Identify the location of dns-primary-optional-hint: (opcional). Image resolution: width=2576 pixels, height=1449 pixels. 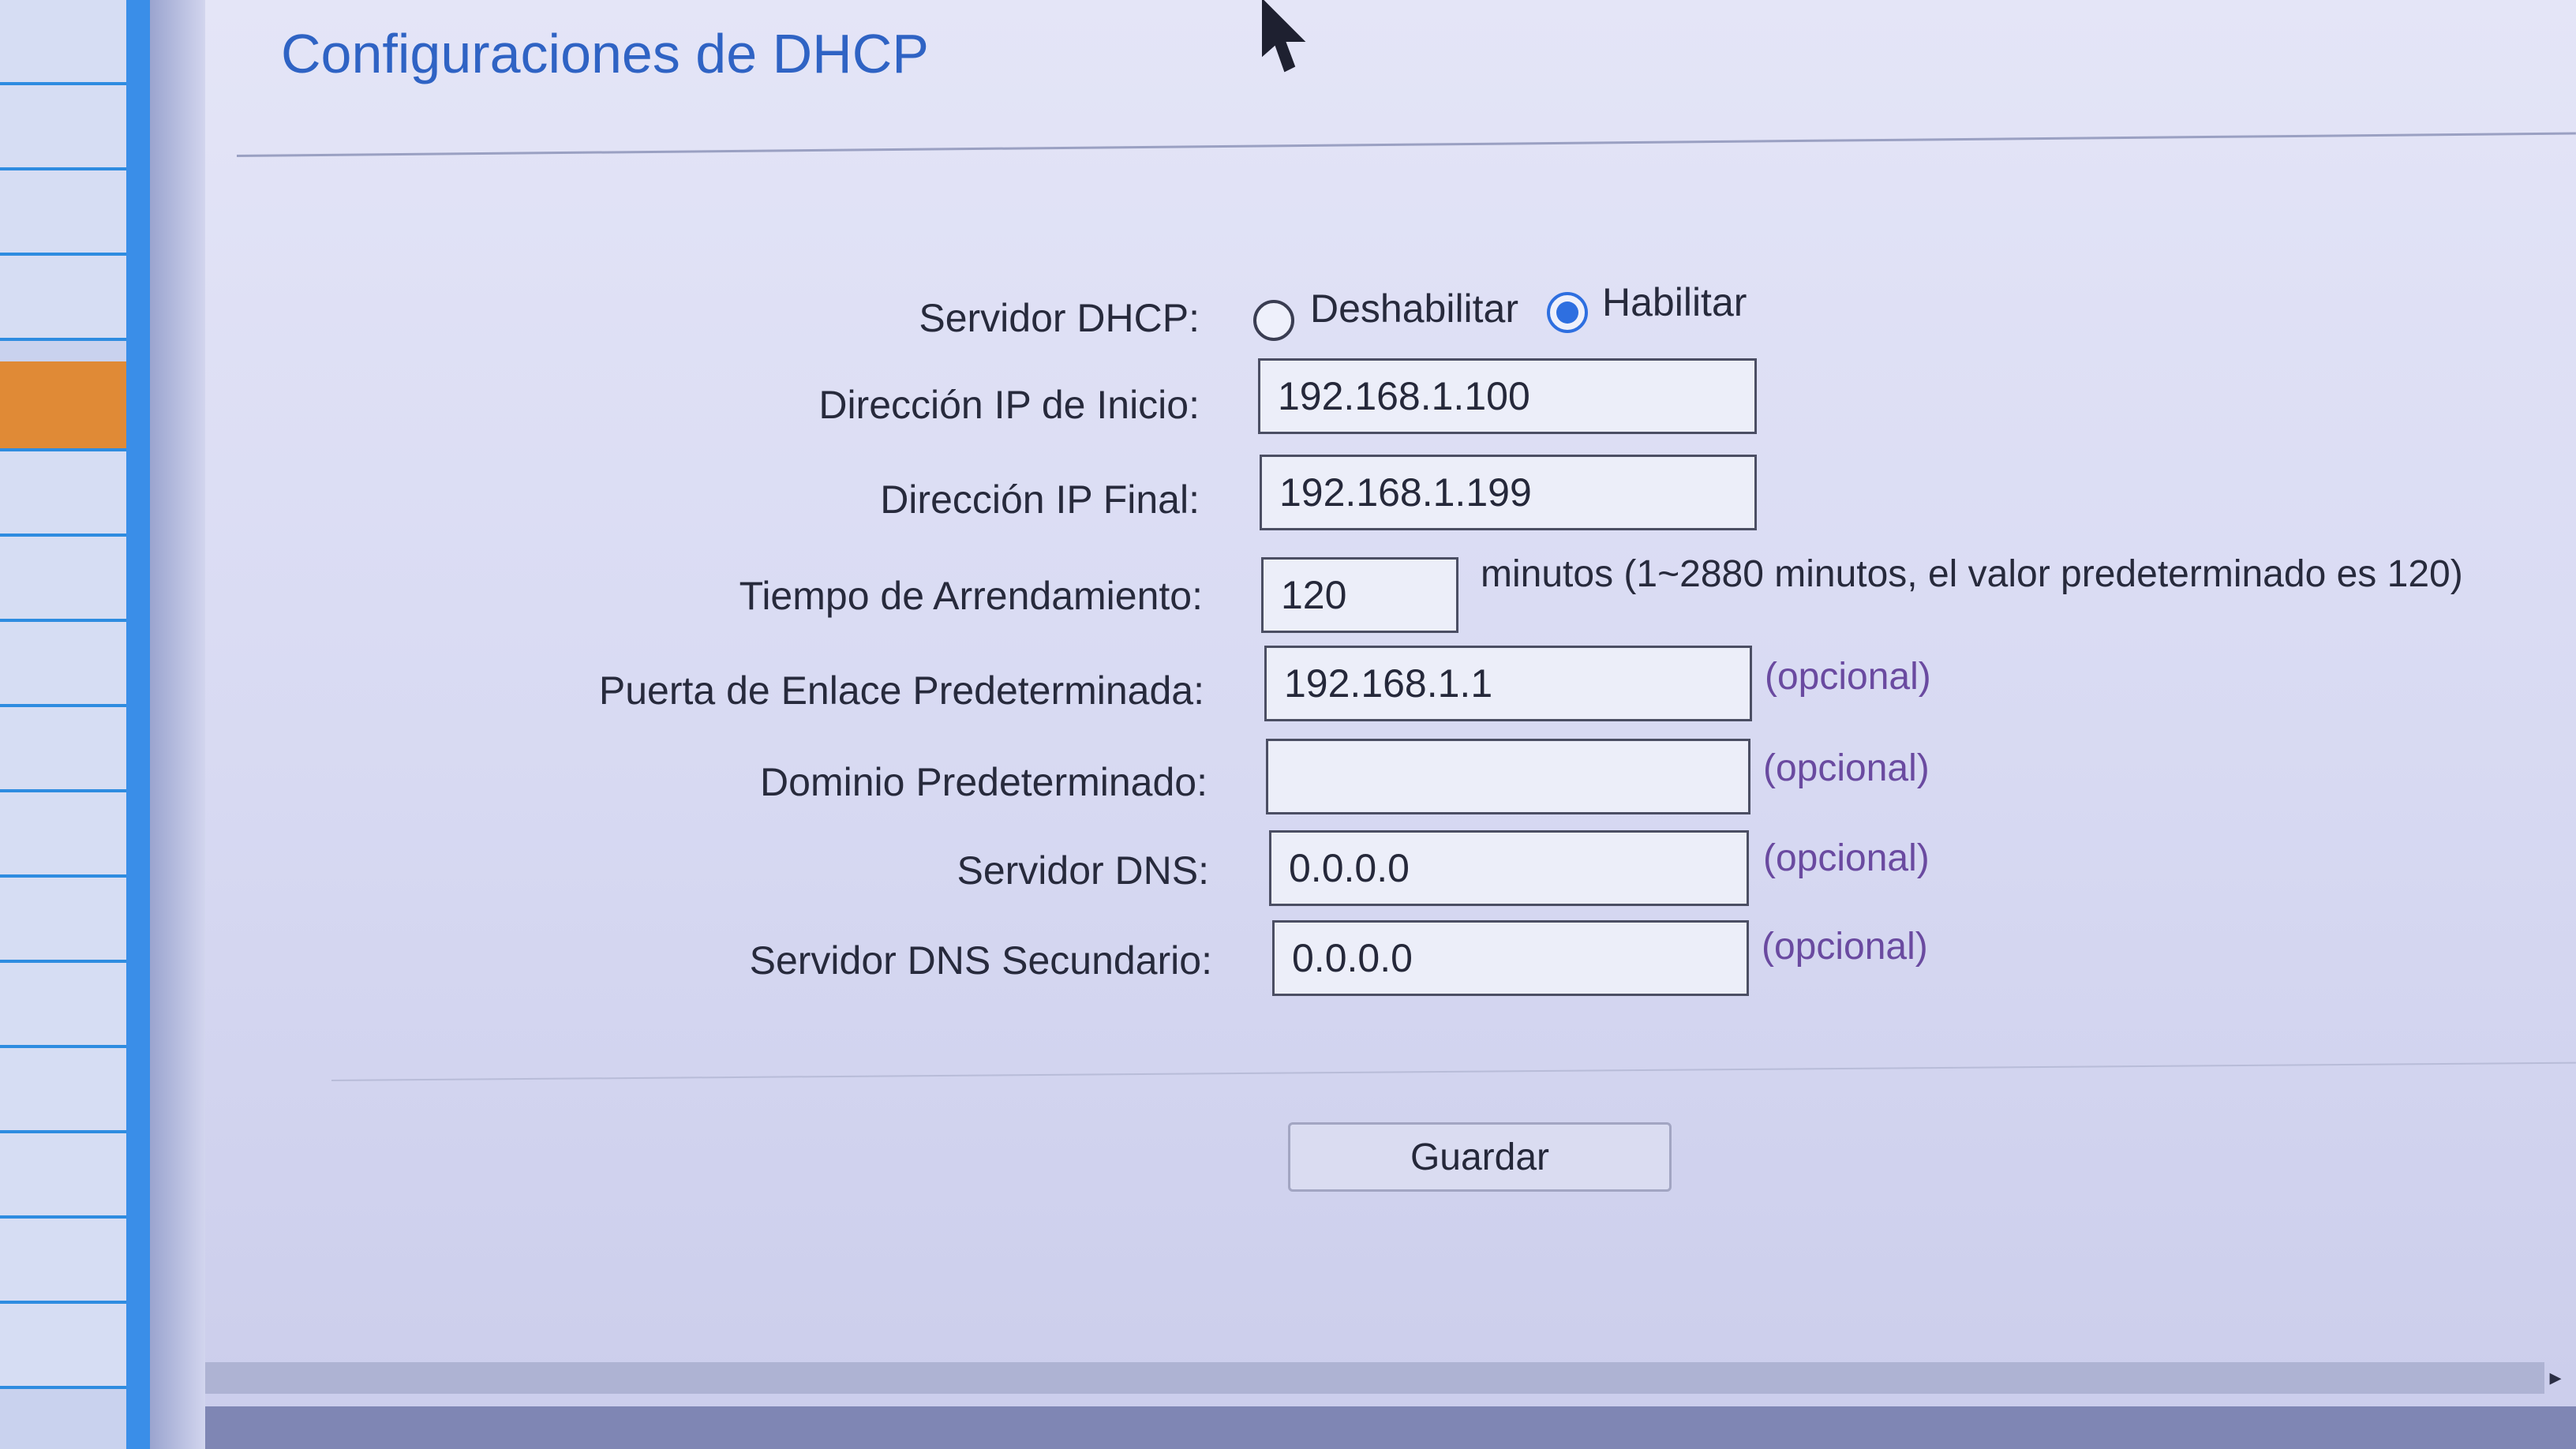
(1846, 858).